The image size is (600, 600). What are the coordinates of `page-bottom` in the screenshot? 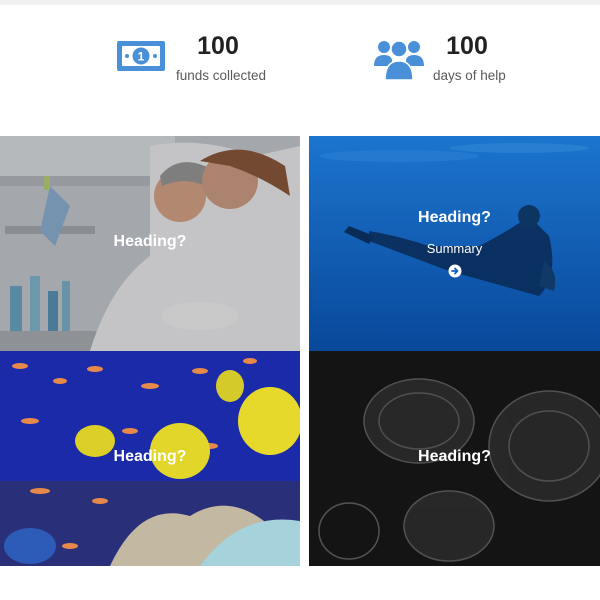 It's located at (300, 583).